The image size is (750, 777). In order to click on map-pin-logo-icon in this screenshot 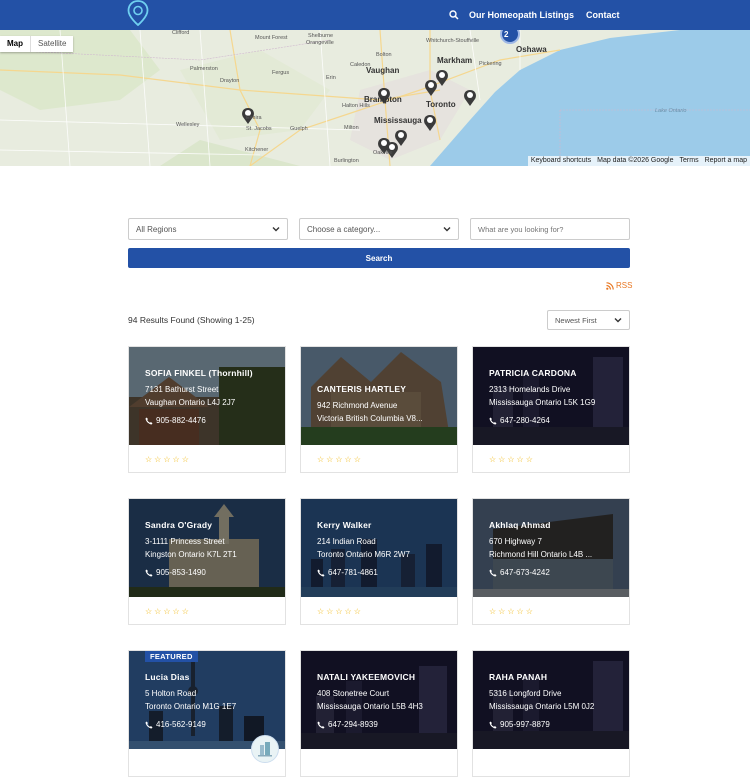, I will do `click(138, 13)`.